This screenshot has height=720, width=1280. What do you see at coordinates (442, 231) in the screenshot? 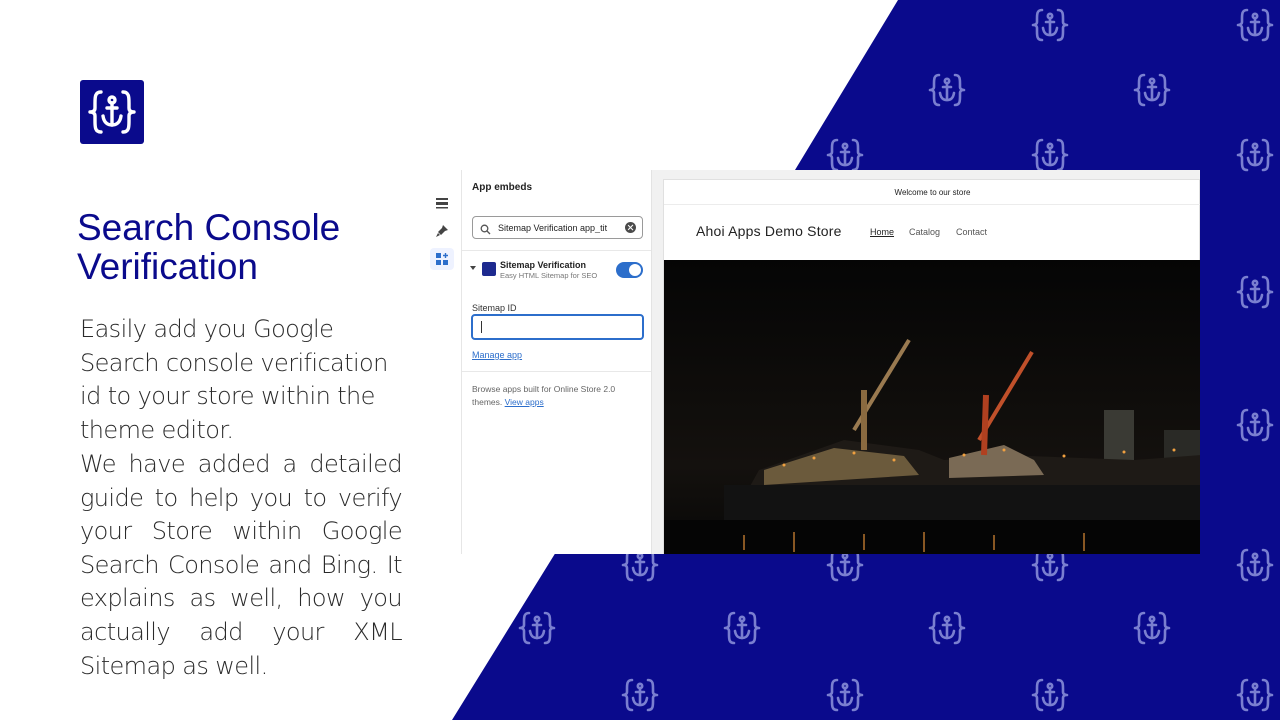
I see `brush-icon` at bounding box center [442, 231].